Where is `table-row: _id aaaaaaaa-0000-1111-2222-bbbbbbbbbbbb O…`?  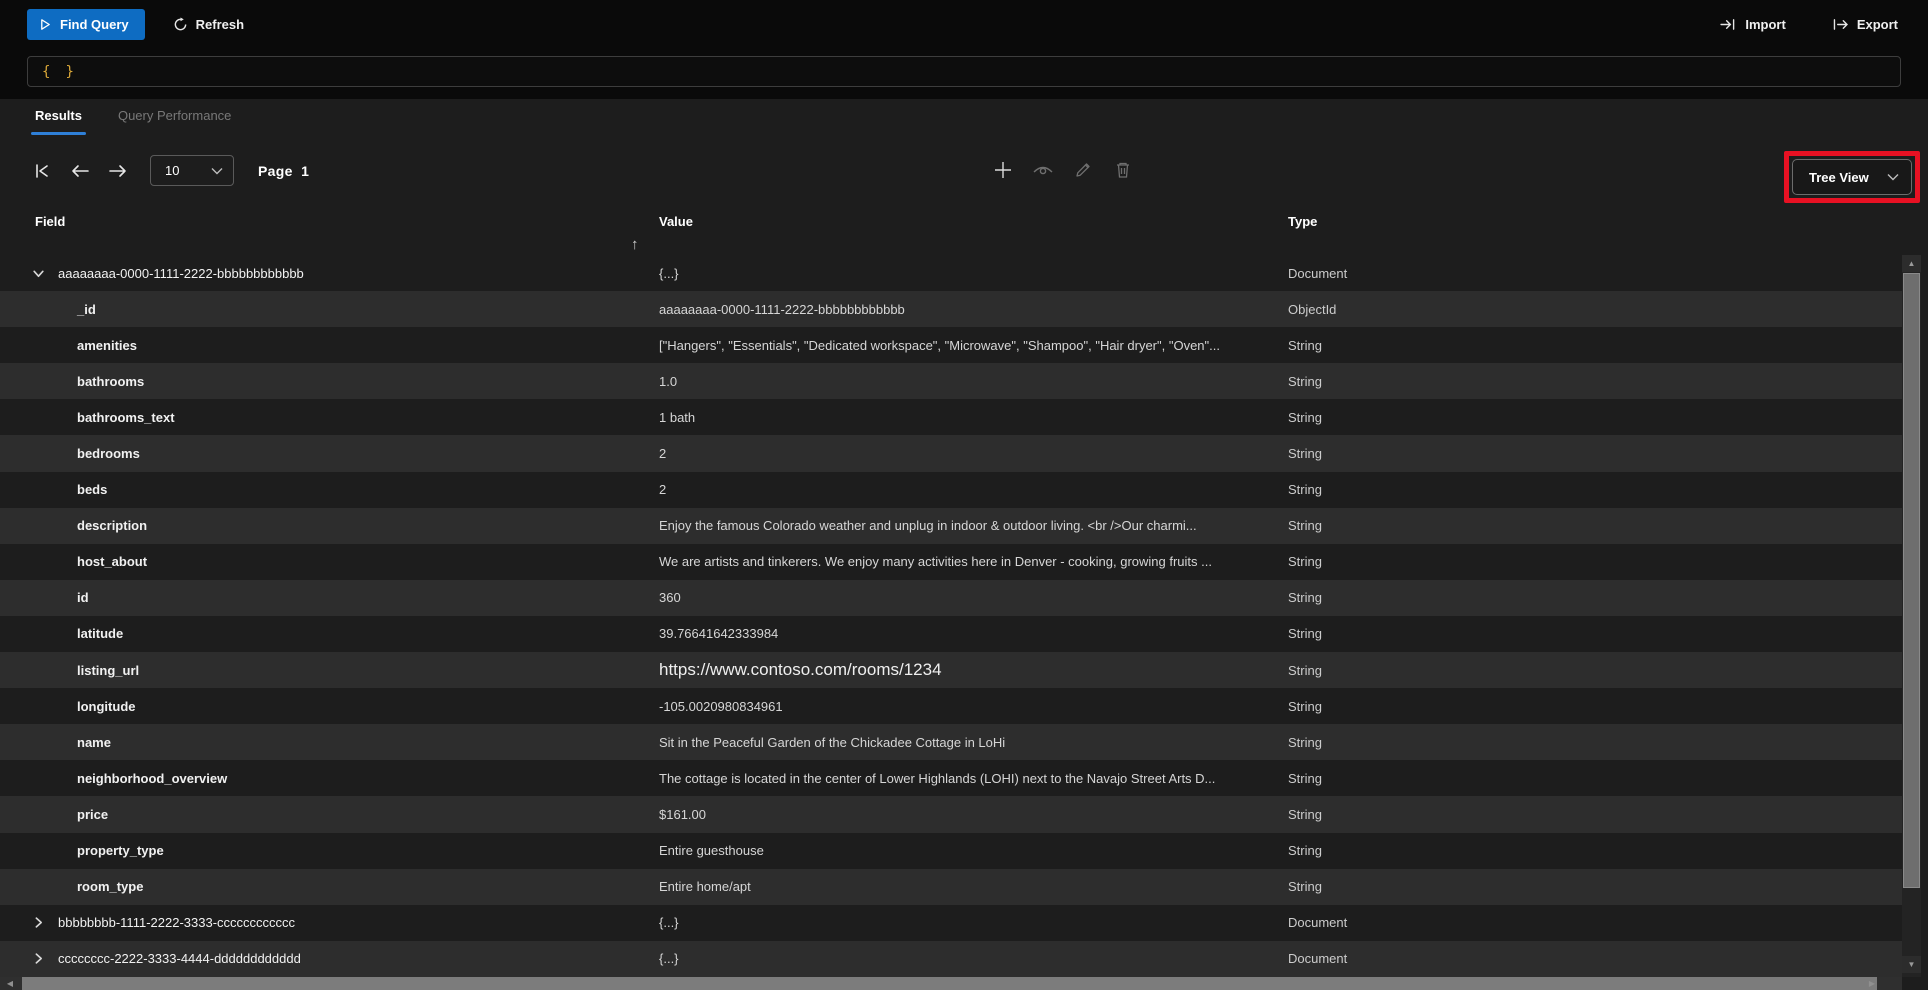 table-row: _id aaaaaaaa-0000-1111-2222-bbbbbbbbbbbb O… is located at coordinates (951, 309).